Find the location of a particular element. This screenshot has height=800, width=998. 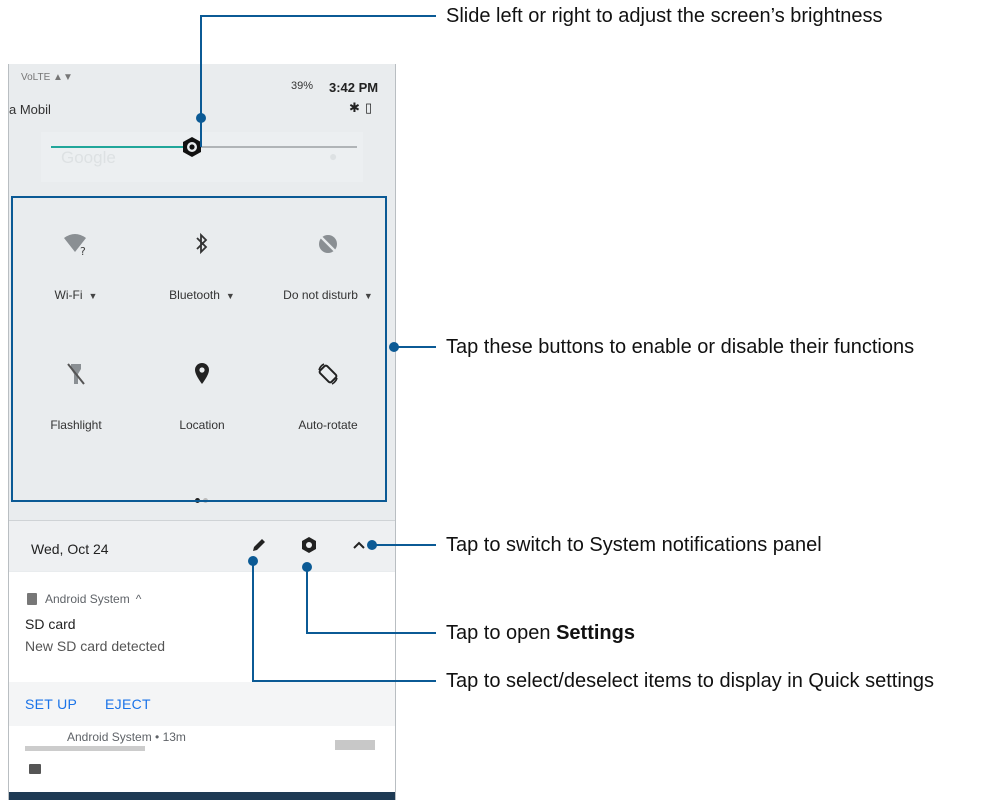

annotation-settings-bold: Settings is located at coordinates (595, 633).